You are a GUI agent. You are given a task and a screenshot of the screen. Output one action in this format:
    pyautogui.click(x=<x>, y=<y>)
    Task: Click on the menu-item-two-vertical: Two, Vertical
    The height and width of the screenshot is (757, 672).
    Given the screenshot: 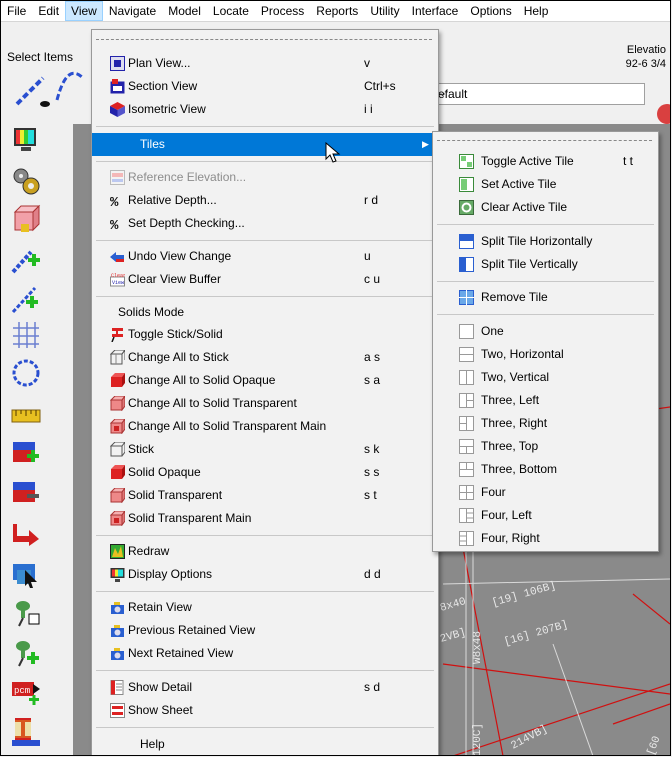 What is the action you would take?
    pyautogui.click(x=545, y=377)
    